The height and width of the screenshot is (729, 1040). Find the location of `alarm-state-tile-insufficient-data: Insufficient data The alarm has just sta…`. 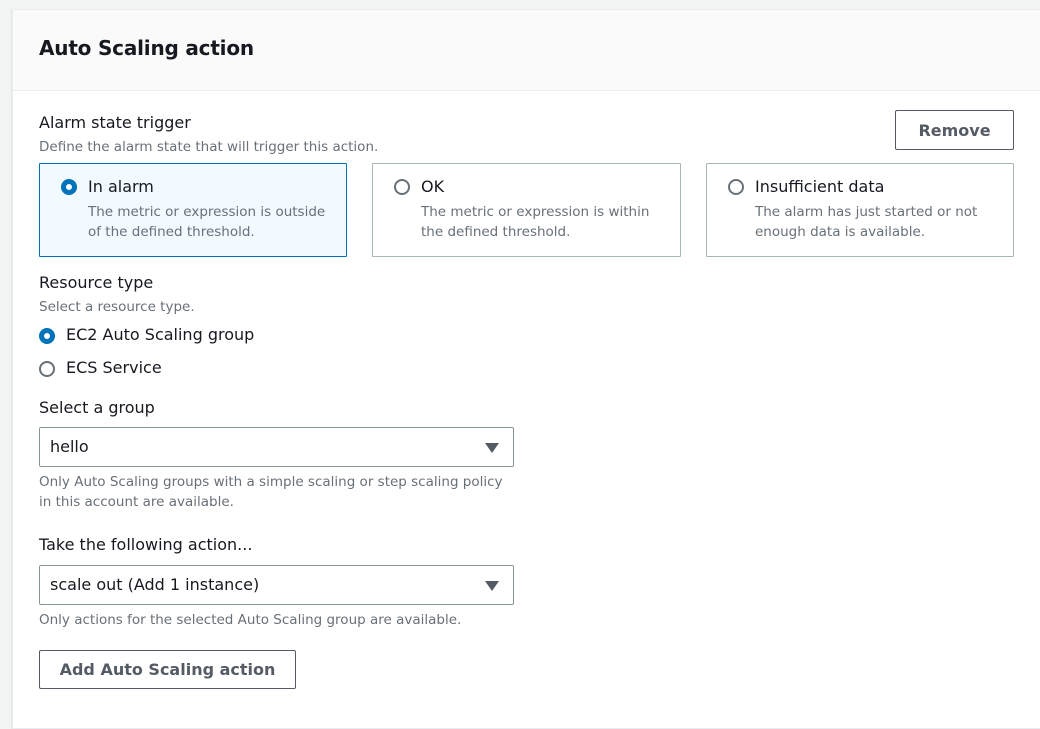

alarm-state-tile-insufficient-data: Insufficient data The alarm has just sta… is located at coordinates (860, 210).